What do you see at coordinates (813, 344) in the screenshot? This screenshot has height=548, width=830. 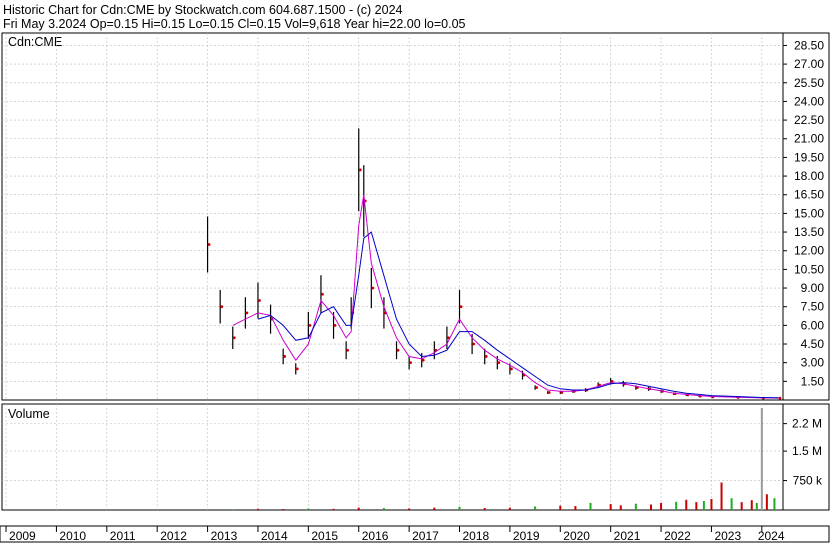 I see `price-tick-label: 4.50` at bounding box center [813, 344].